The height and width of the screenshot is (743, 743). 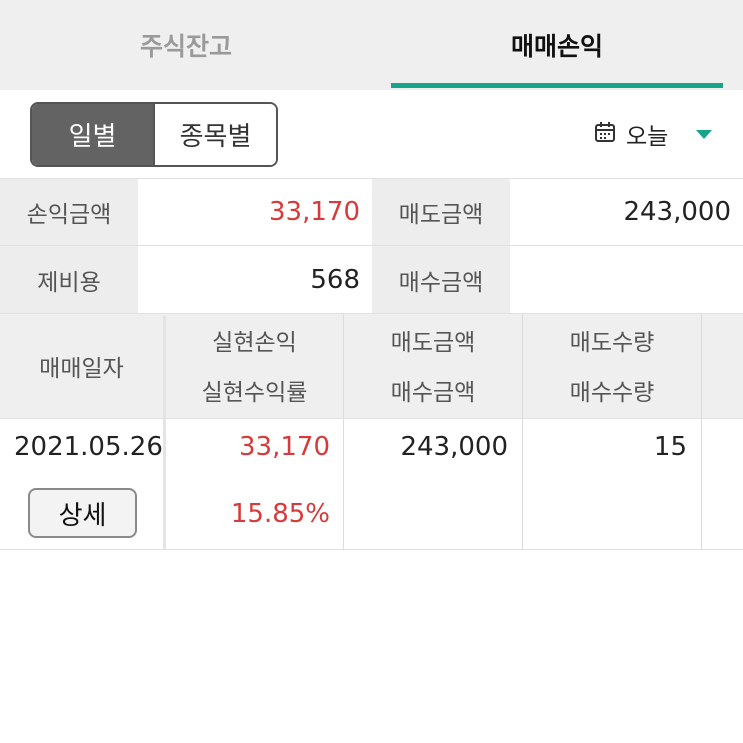 I want to click on sell-amount-value: 243,000, so click(x=677, y=212).